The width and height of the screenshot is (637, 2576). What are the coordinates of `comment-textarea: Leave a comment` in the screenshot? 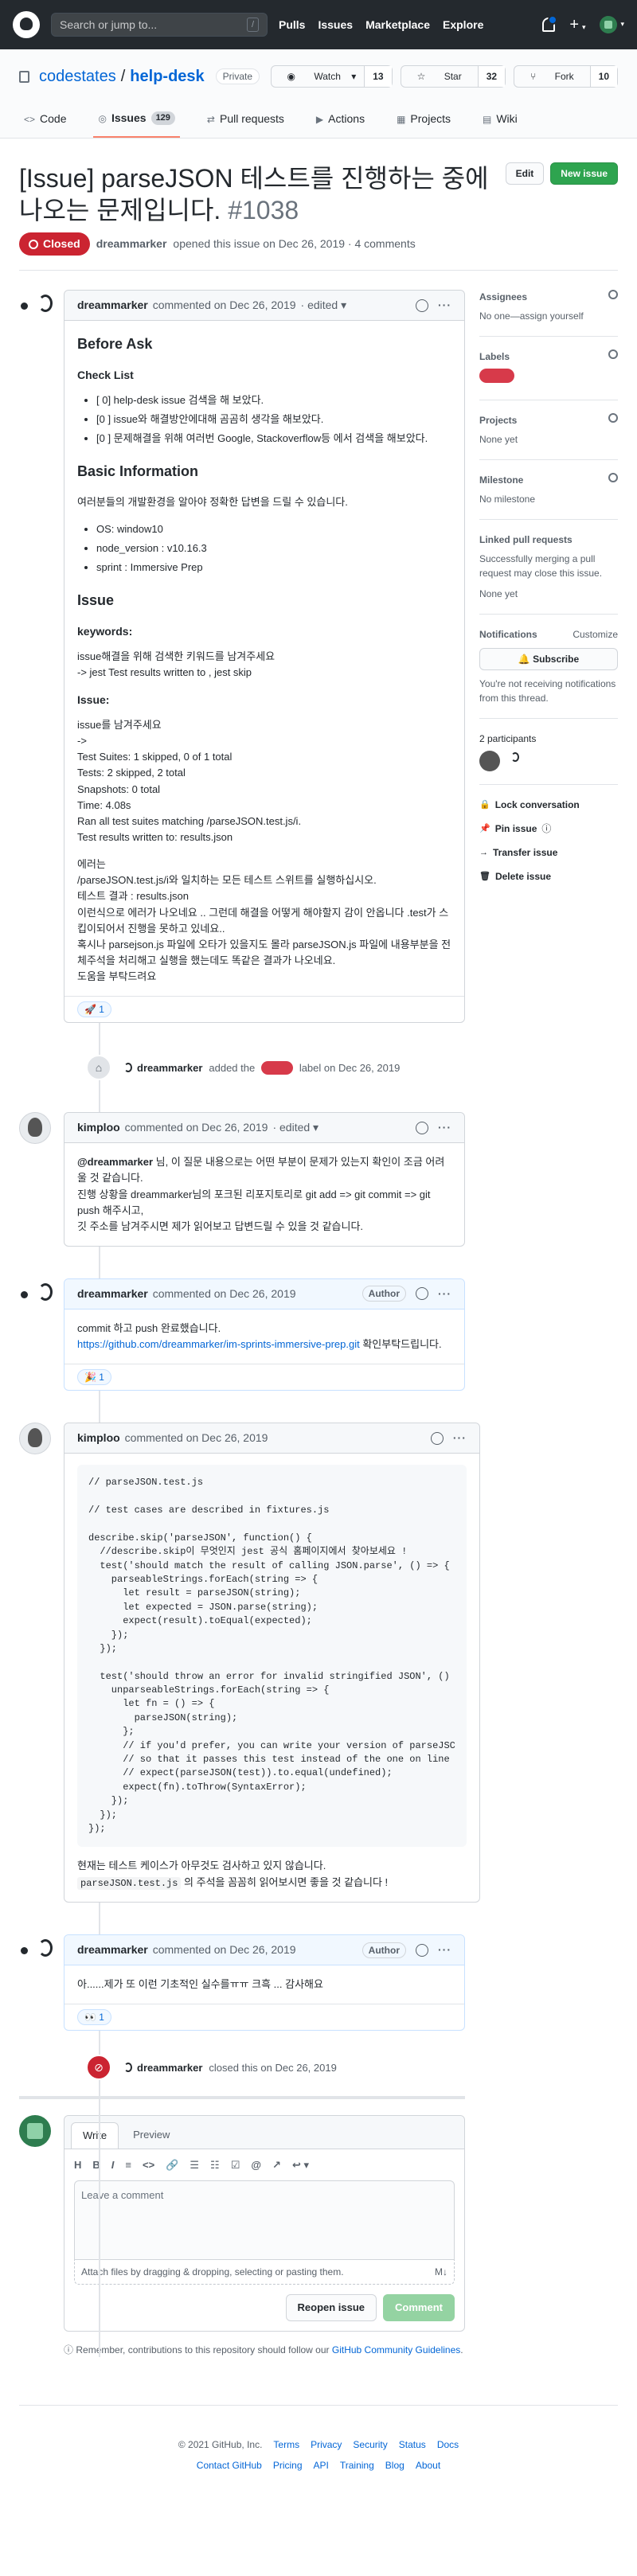 It's located at (264, 2220).